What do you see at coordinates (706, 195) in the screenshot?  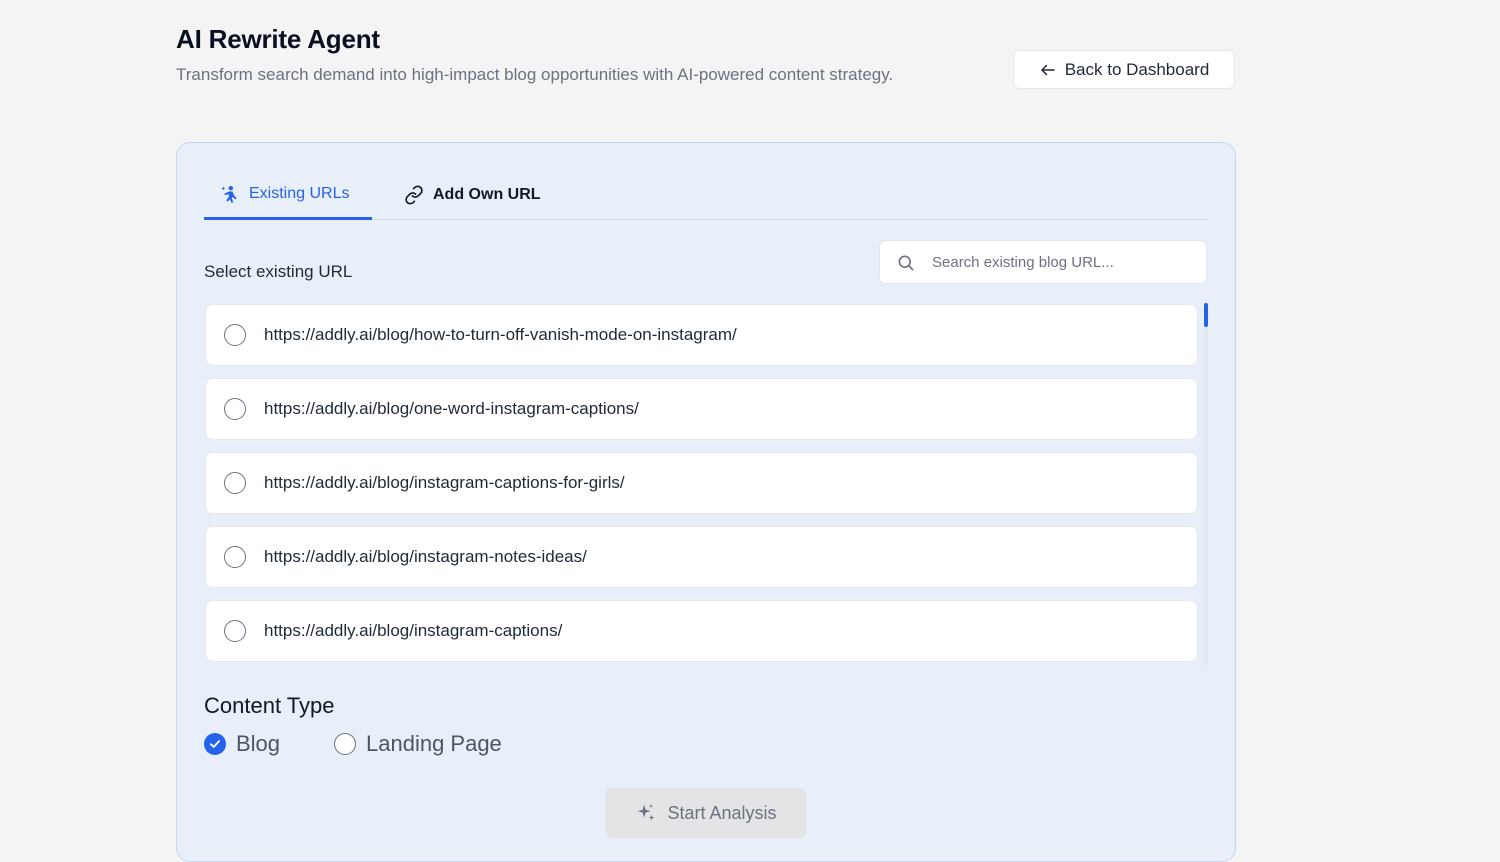 I see `tab-bar: Existing URLs Add Own URL` at bounding box center [706, 195].